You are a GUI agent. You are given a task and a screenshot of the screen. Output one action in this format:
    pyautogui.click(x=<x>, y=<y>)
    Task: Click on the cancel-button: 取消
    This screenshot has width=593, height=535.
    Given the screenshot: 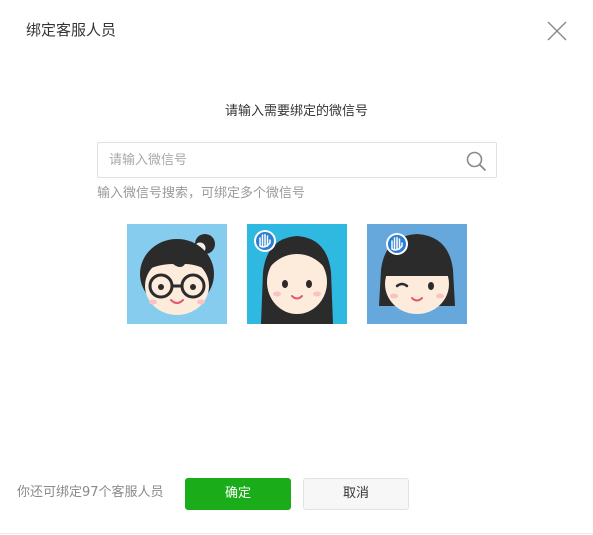 What is the action you would take?
    pyautogui.click(x=356, y=494)
    